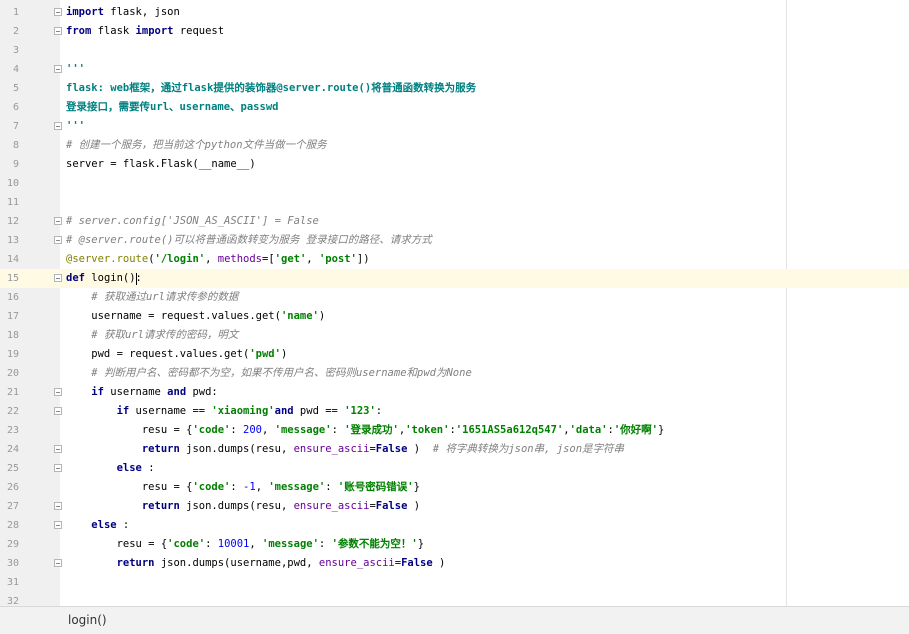  I want to click on line-number: 4, so click(15, 69).